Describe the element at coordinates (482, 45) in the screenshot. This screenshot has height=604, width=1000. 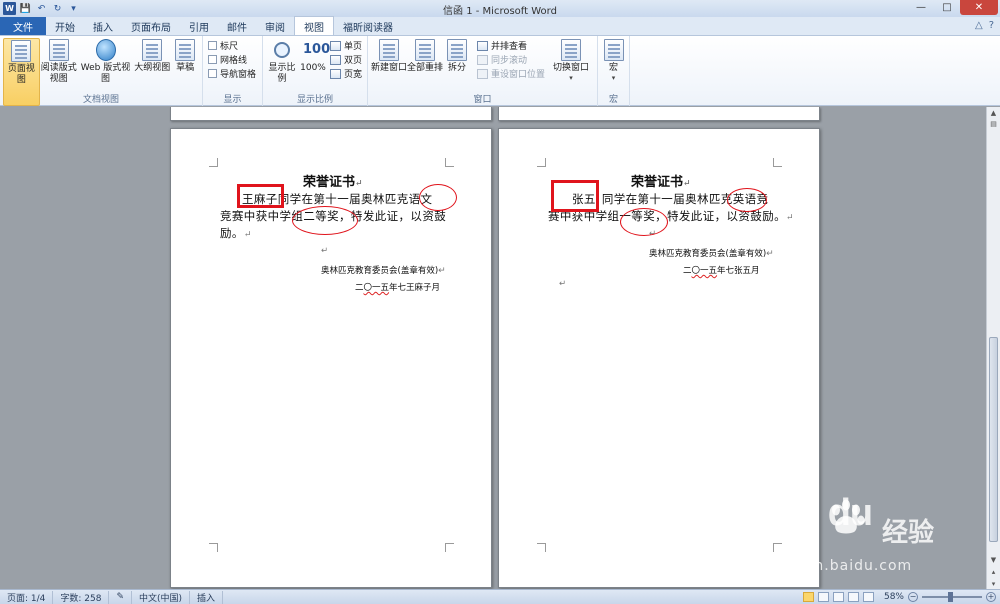
I see `side-by-side-icon` at that location.